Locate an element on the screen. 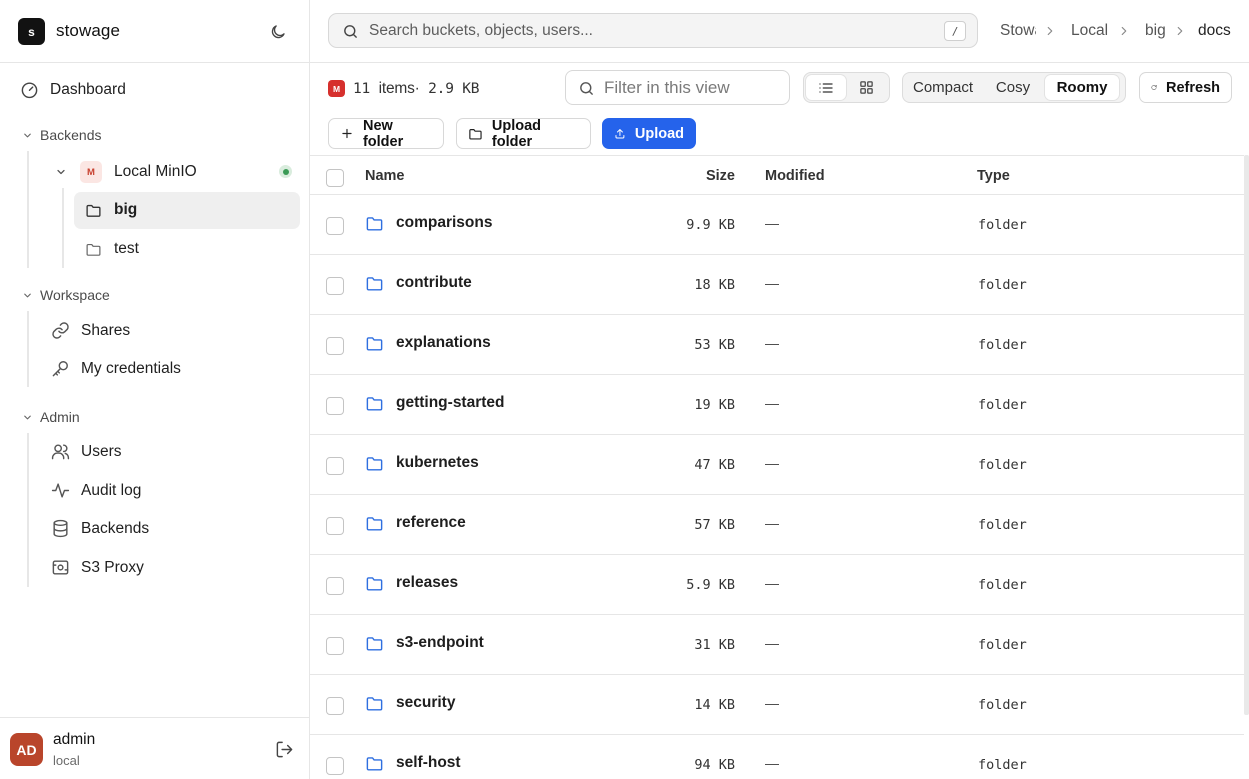 Image resolution: width=1249 pixels, height=779 pixels. row-name: getting-started is located at coordinates (450, 403).